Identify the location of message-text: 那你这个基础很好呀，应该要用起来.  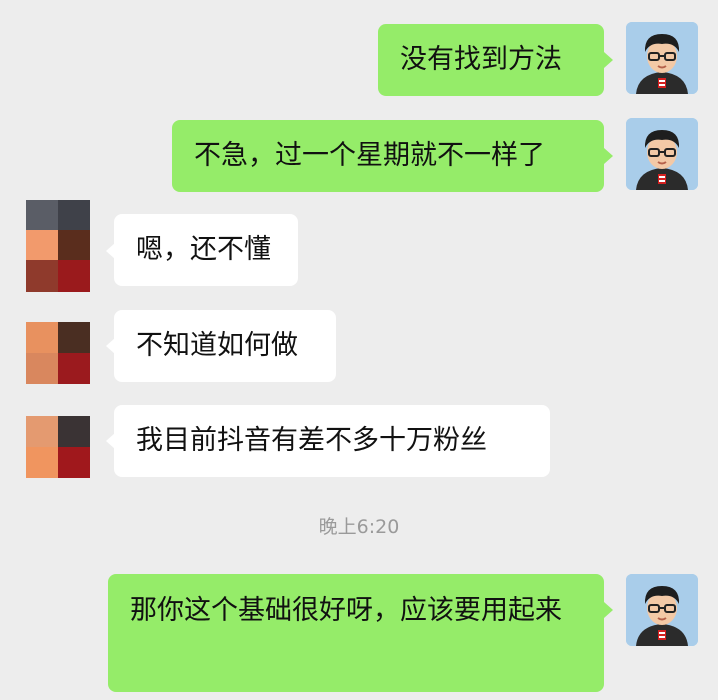
(346, 610).